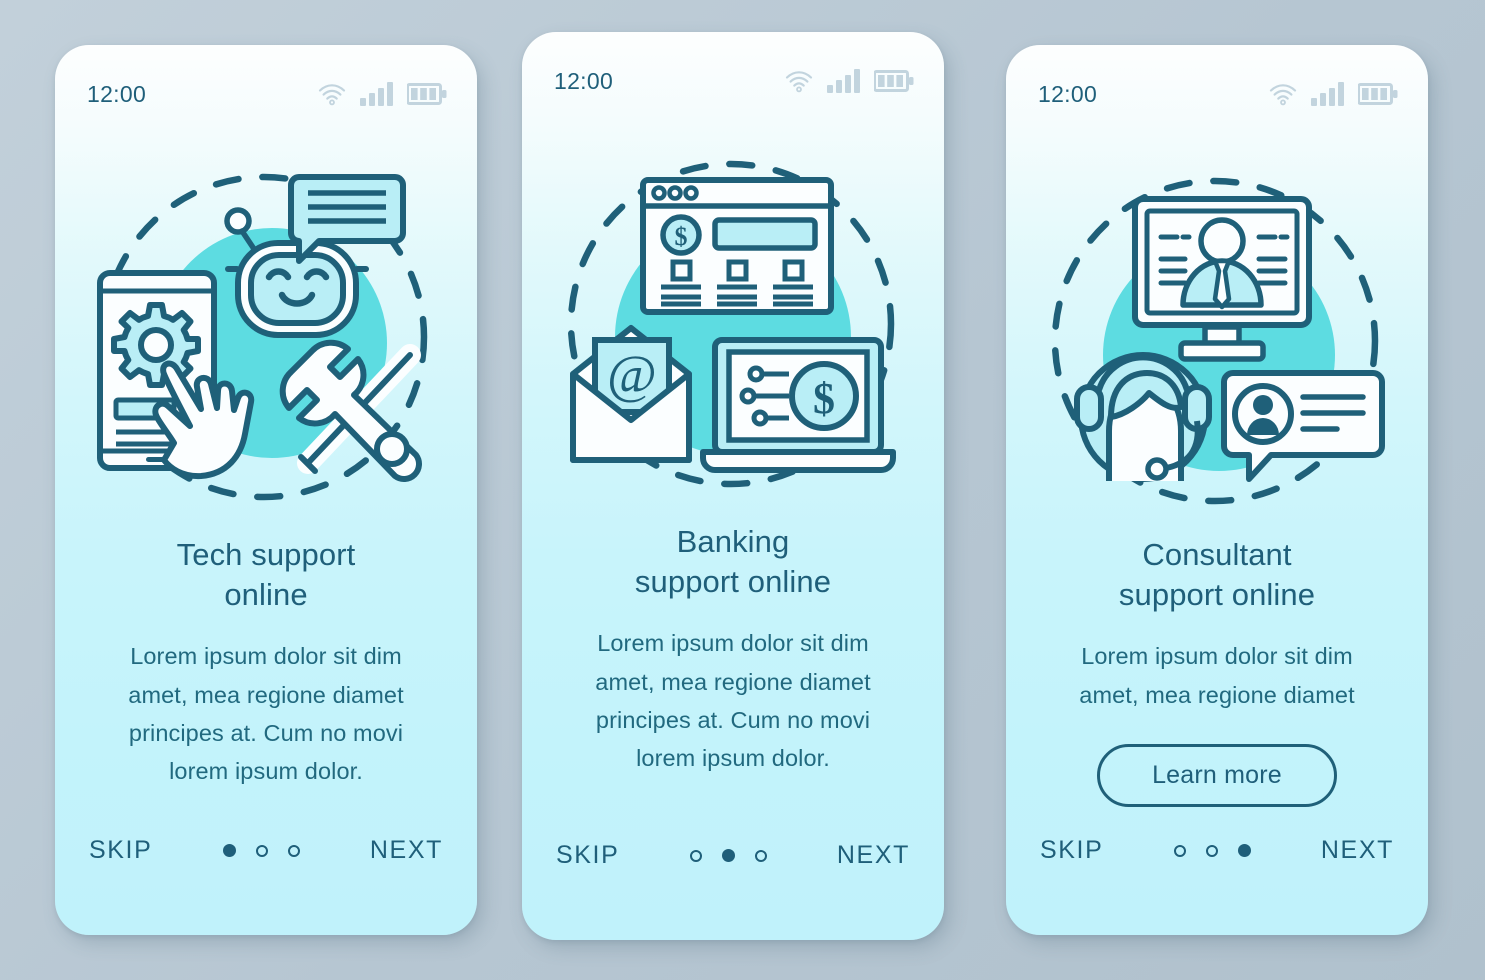  I want to click on page-title: Tech support online, so click(266, 574).